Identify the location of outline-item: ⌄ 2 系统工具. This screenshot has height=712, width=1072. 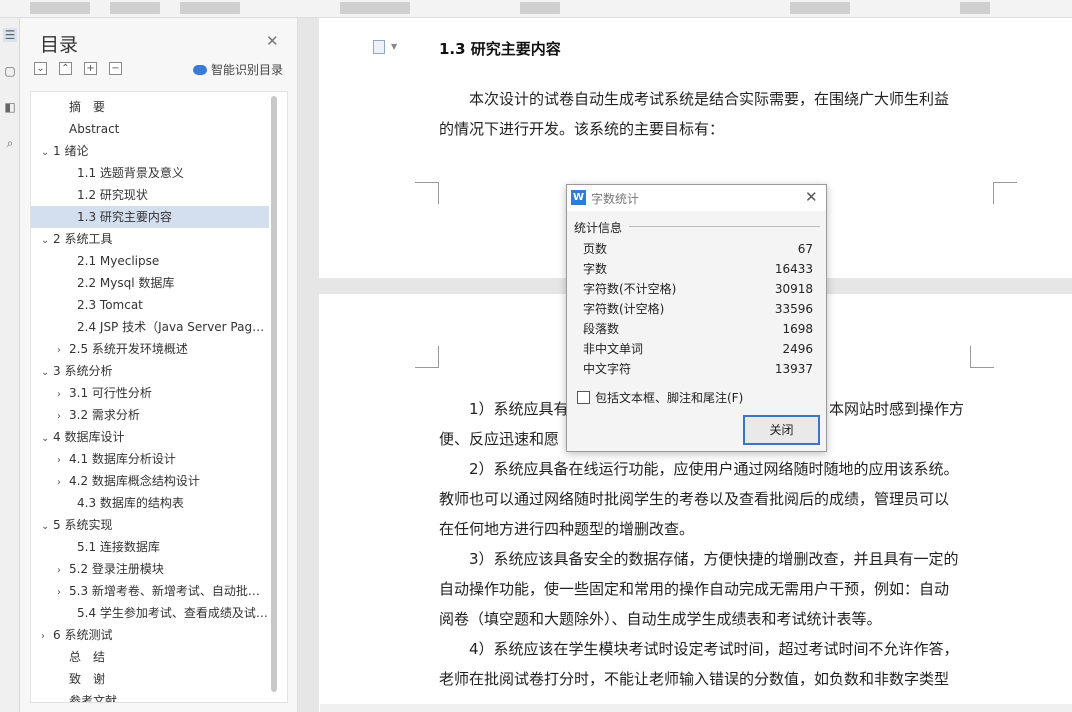
(150, 239).